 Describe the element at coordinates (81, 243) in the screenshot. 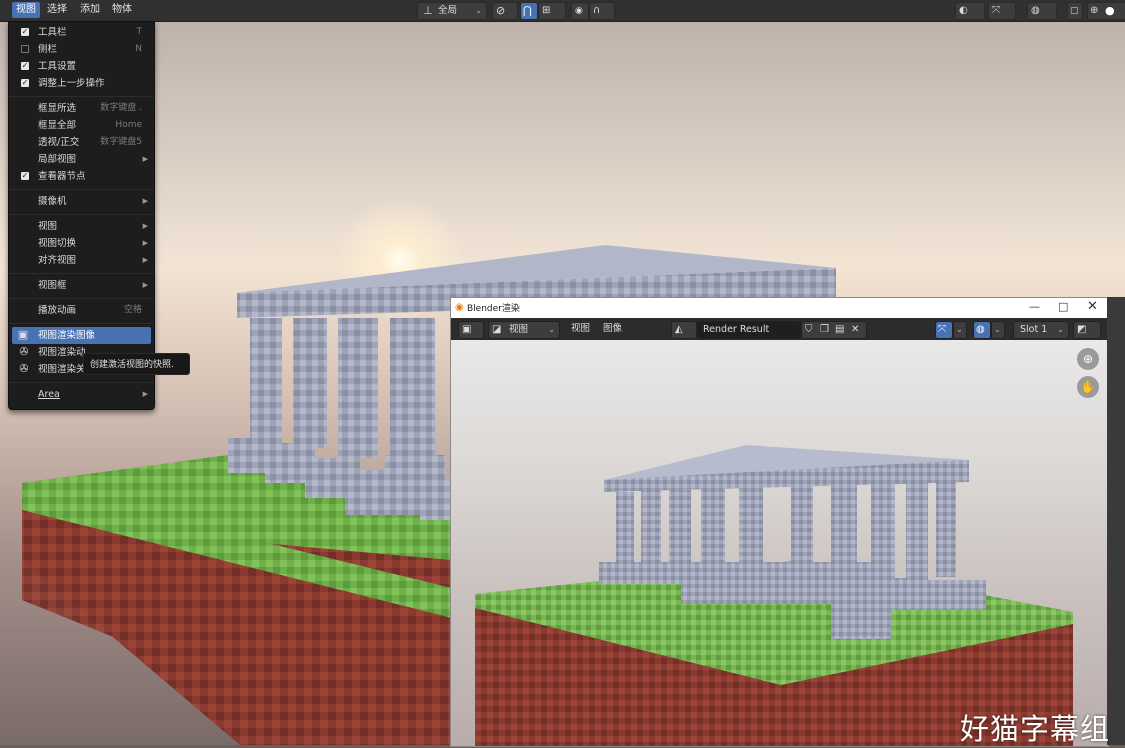

I see `menu-item-navigation: 视图切换 ▶` at that location.